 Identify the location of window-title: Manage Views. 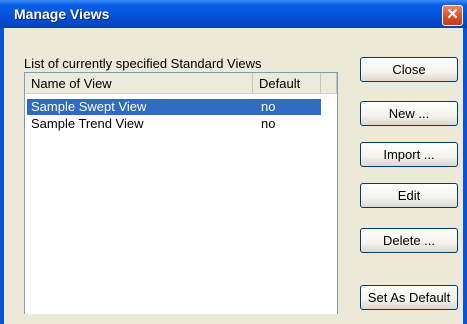
(62, 14).